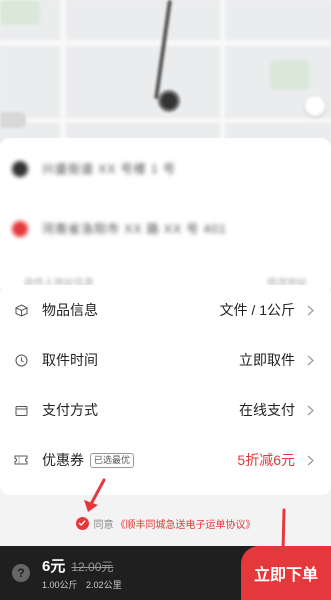 The width and height of the screenshot is (331, 600). I want to click on annotation-arrow-icon, so click(95, 495).